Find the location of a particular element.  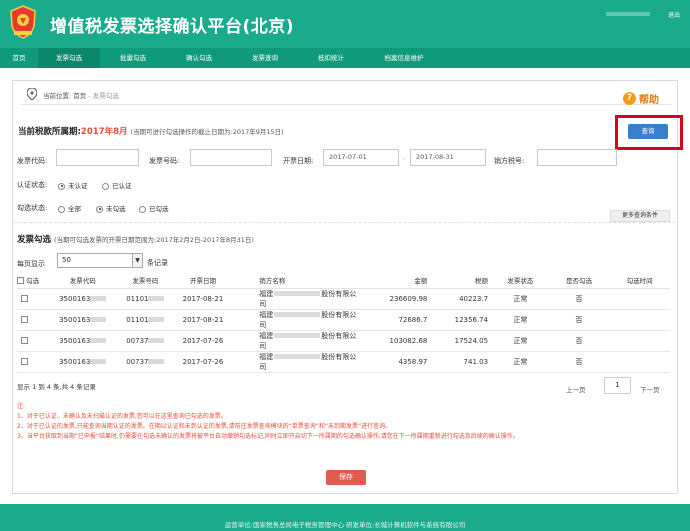

invoice-code-input is located at coordinates (97, 157).